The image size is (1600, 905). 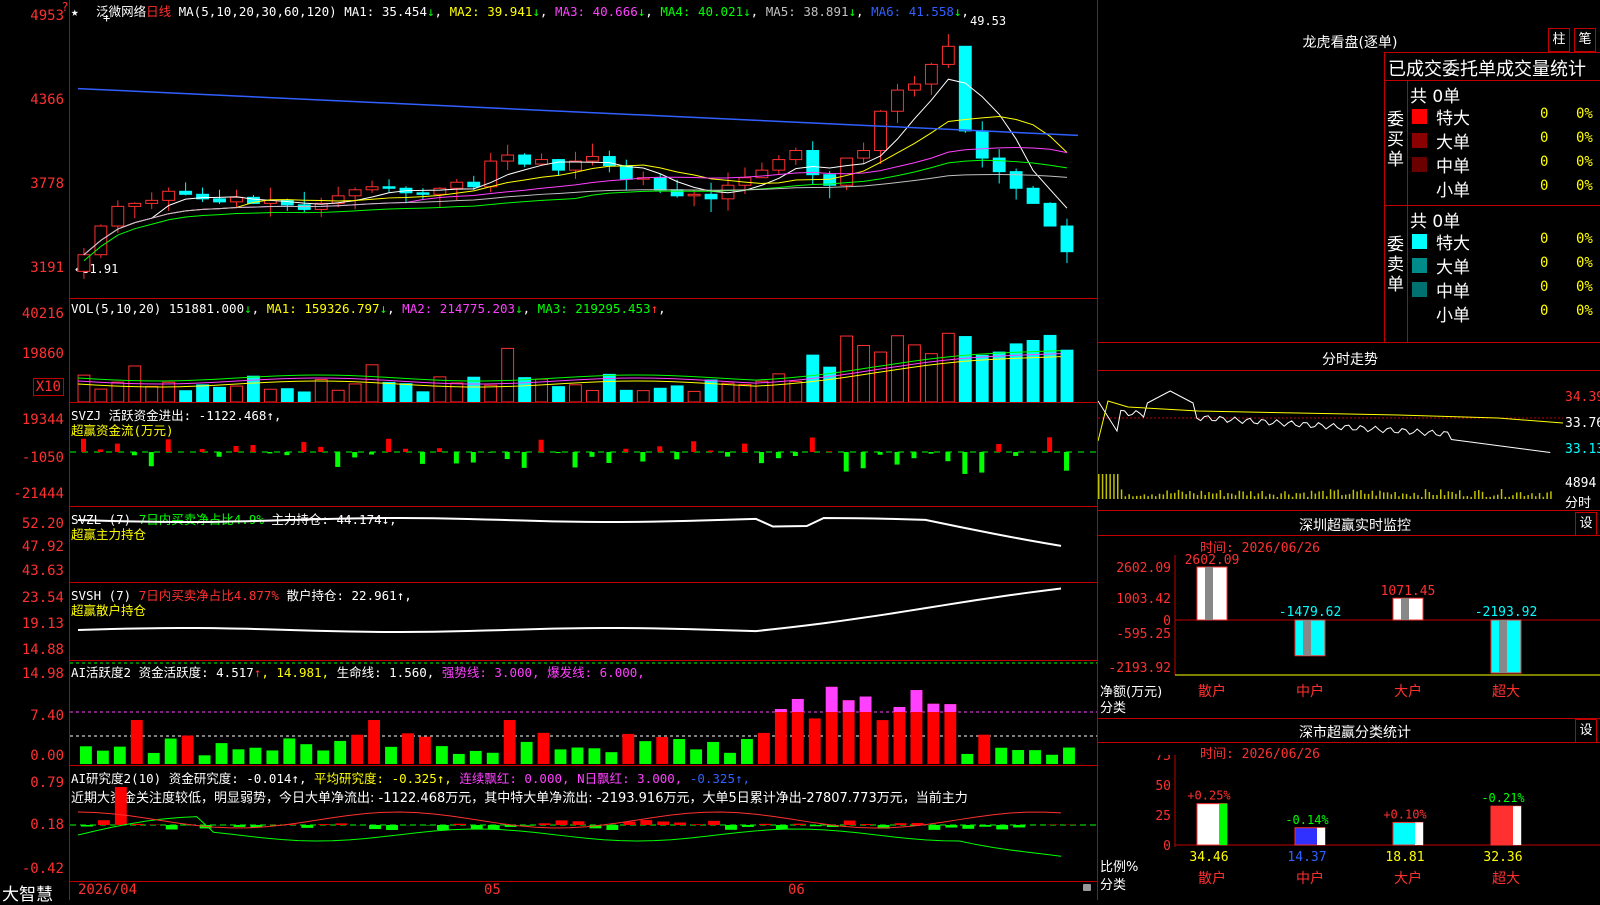 What do you see at coordinates (583, 350) in the screenshot?
I see `volume-bars` at bounding box center [583, 350].